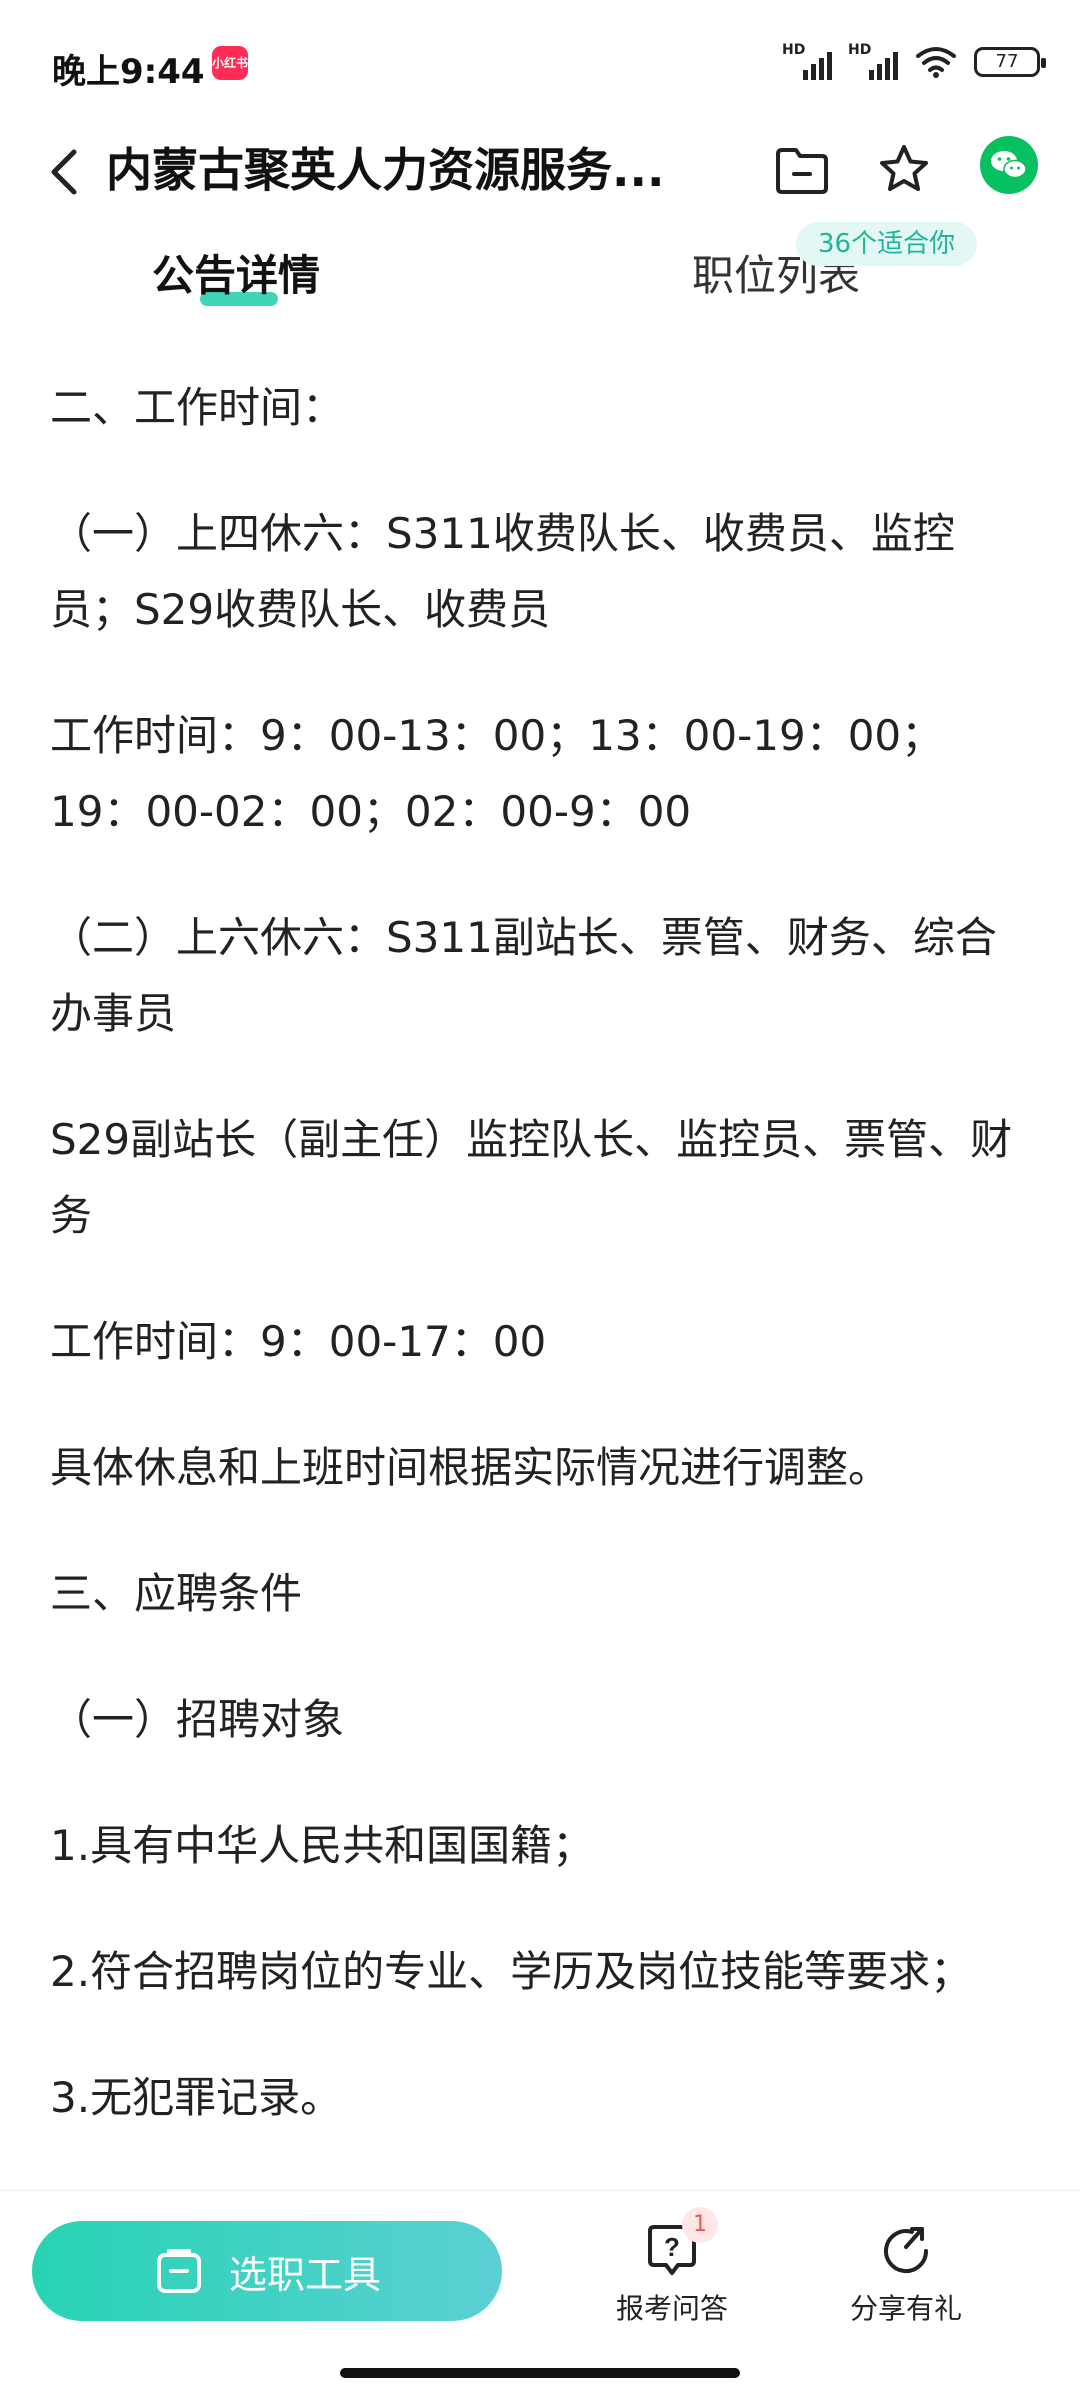  Describe the element at coordinates (531, 1177) in the screenshot. I see `paragraph: S29副站长（副主任）监控队长、监控员、票管、财务` at that location.